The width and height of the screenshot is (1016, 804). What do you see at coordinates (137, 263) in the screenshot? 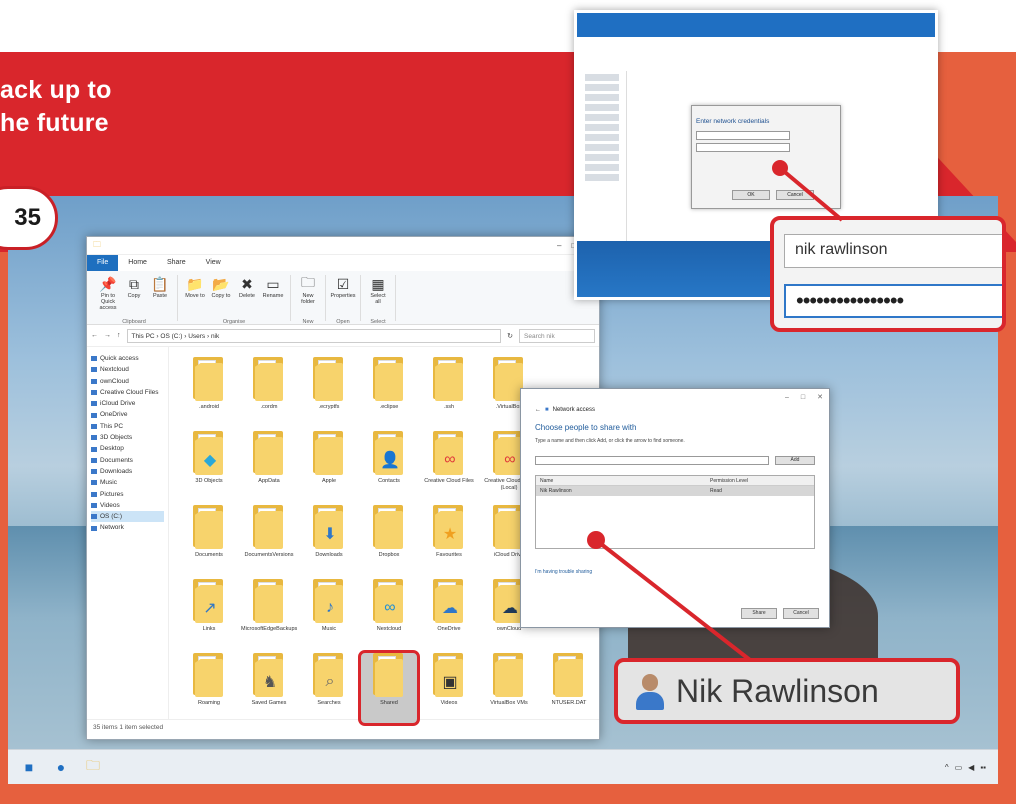
I see `tab-home: Home` at bounding box center [137, 263].